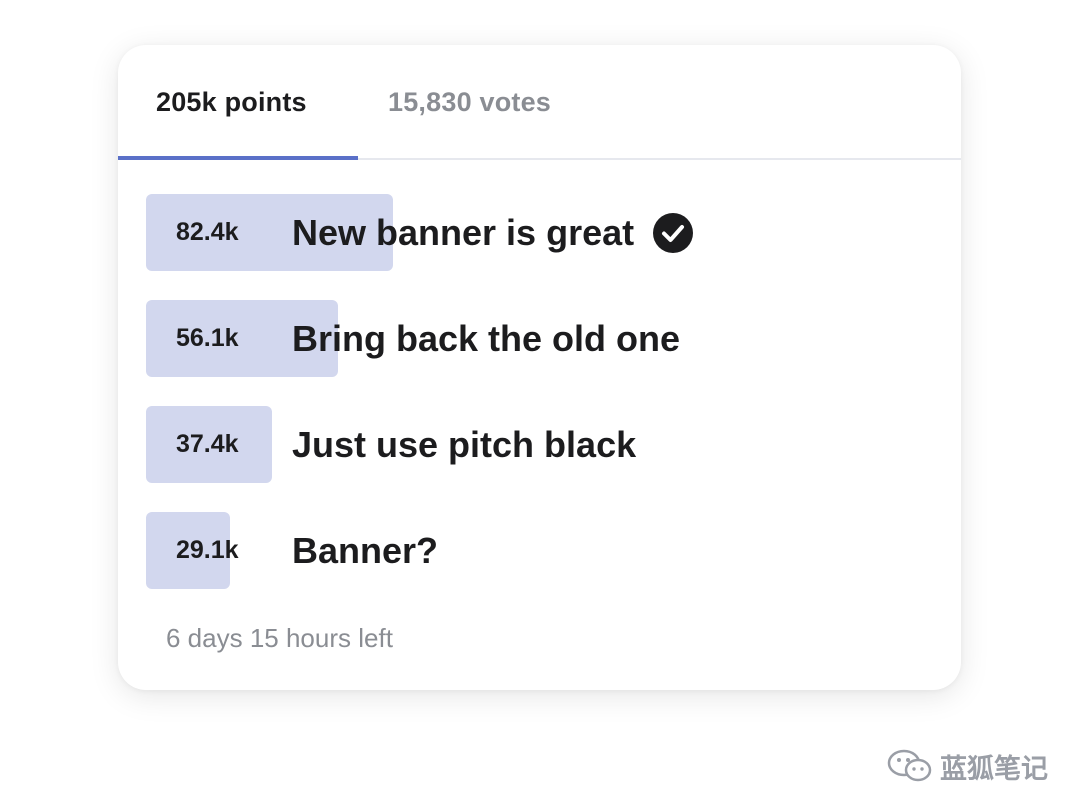 Image resolution: width=1080 pixels, height=786 pixels. Describe the element at coordinates (207, 444) in the screenshot. I see `option-count: 37.4k` at that location.